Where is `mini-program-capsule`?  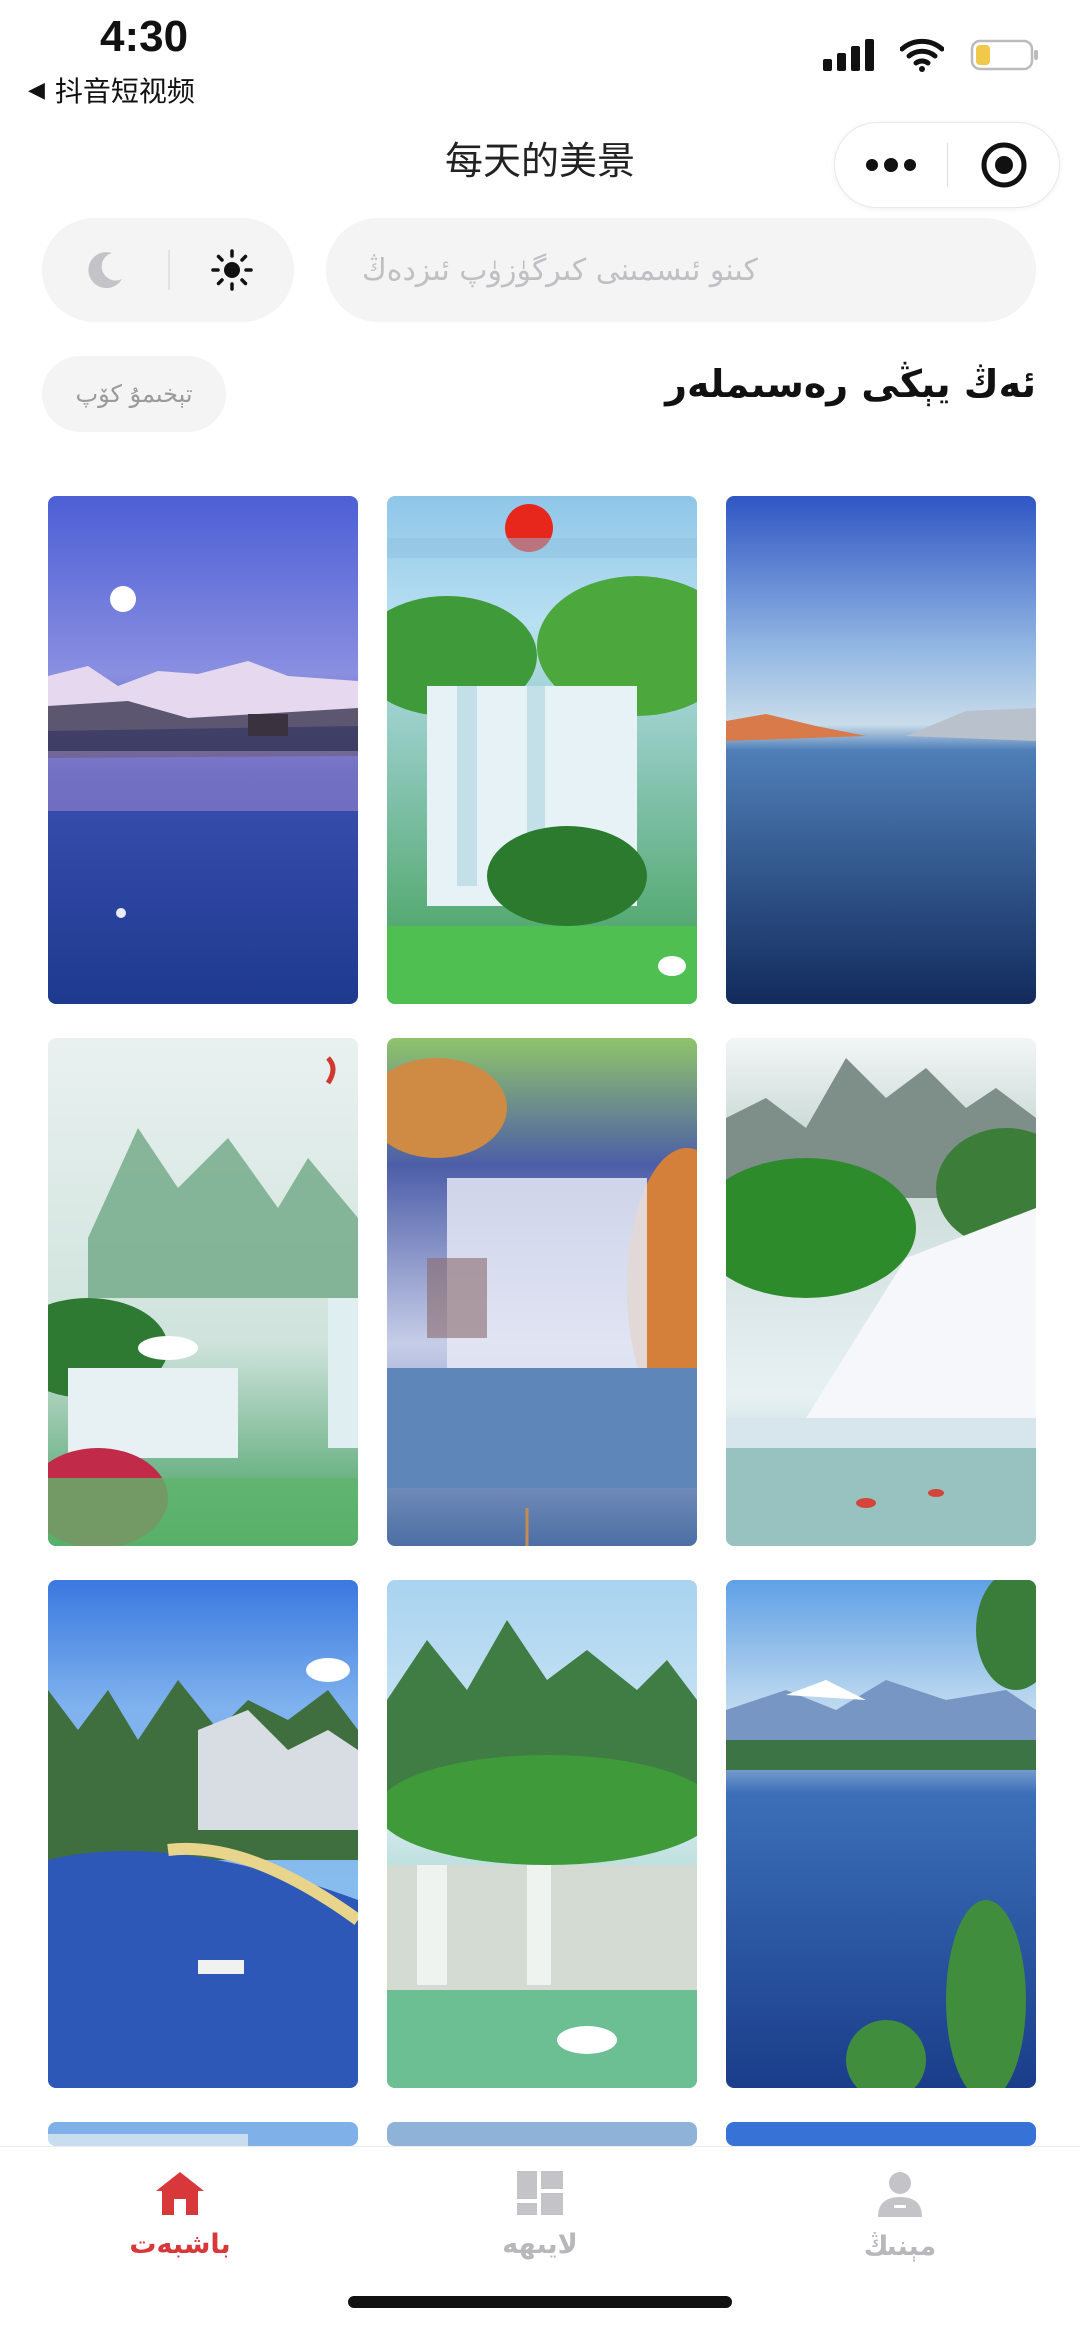 mini-program-capsule is located at coordinates (947, 165).